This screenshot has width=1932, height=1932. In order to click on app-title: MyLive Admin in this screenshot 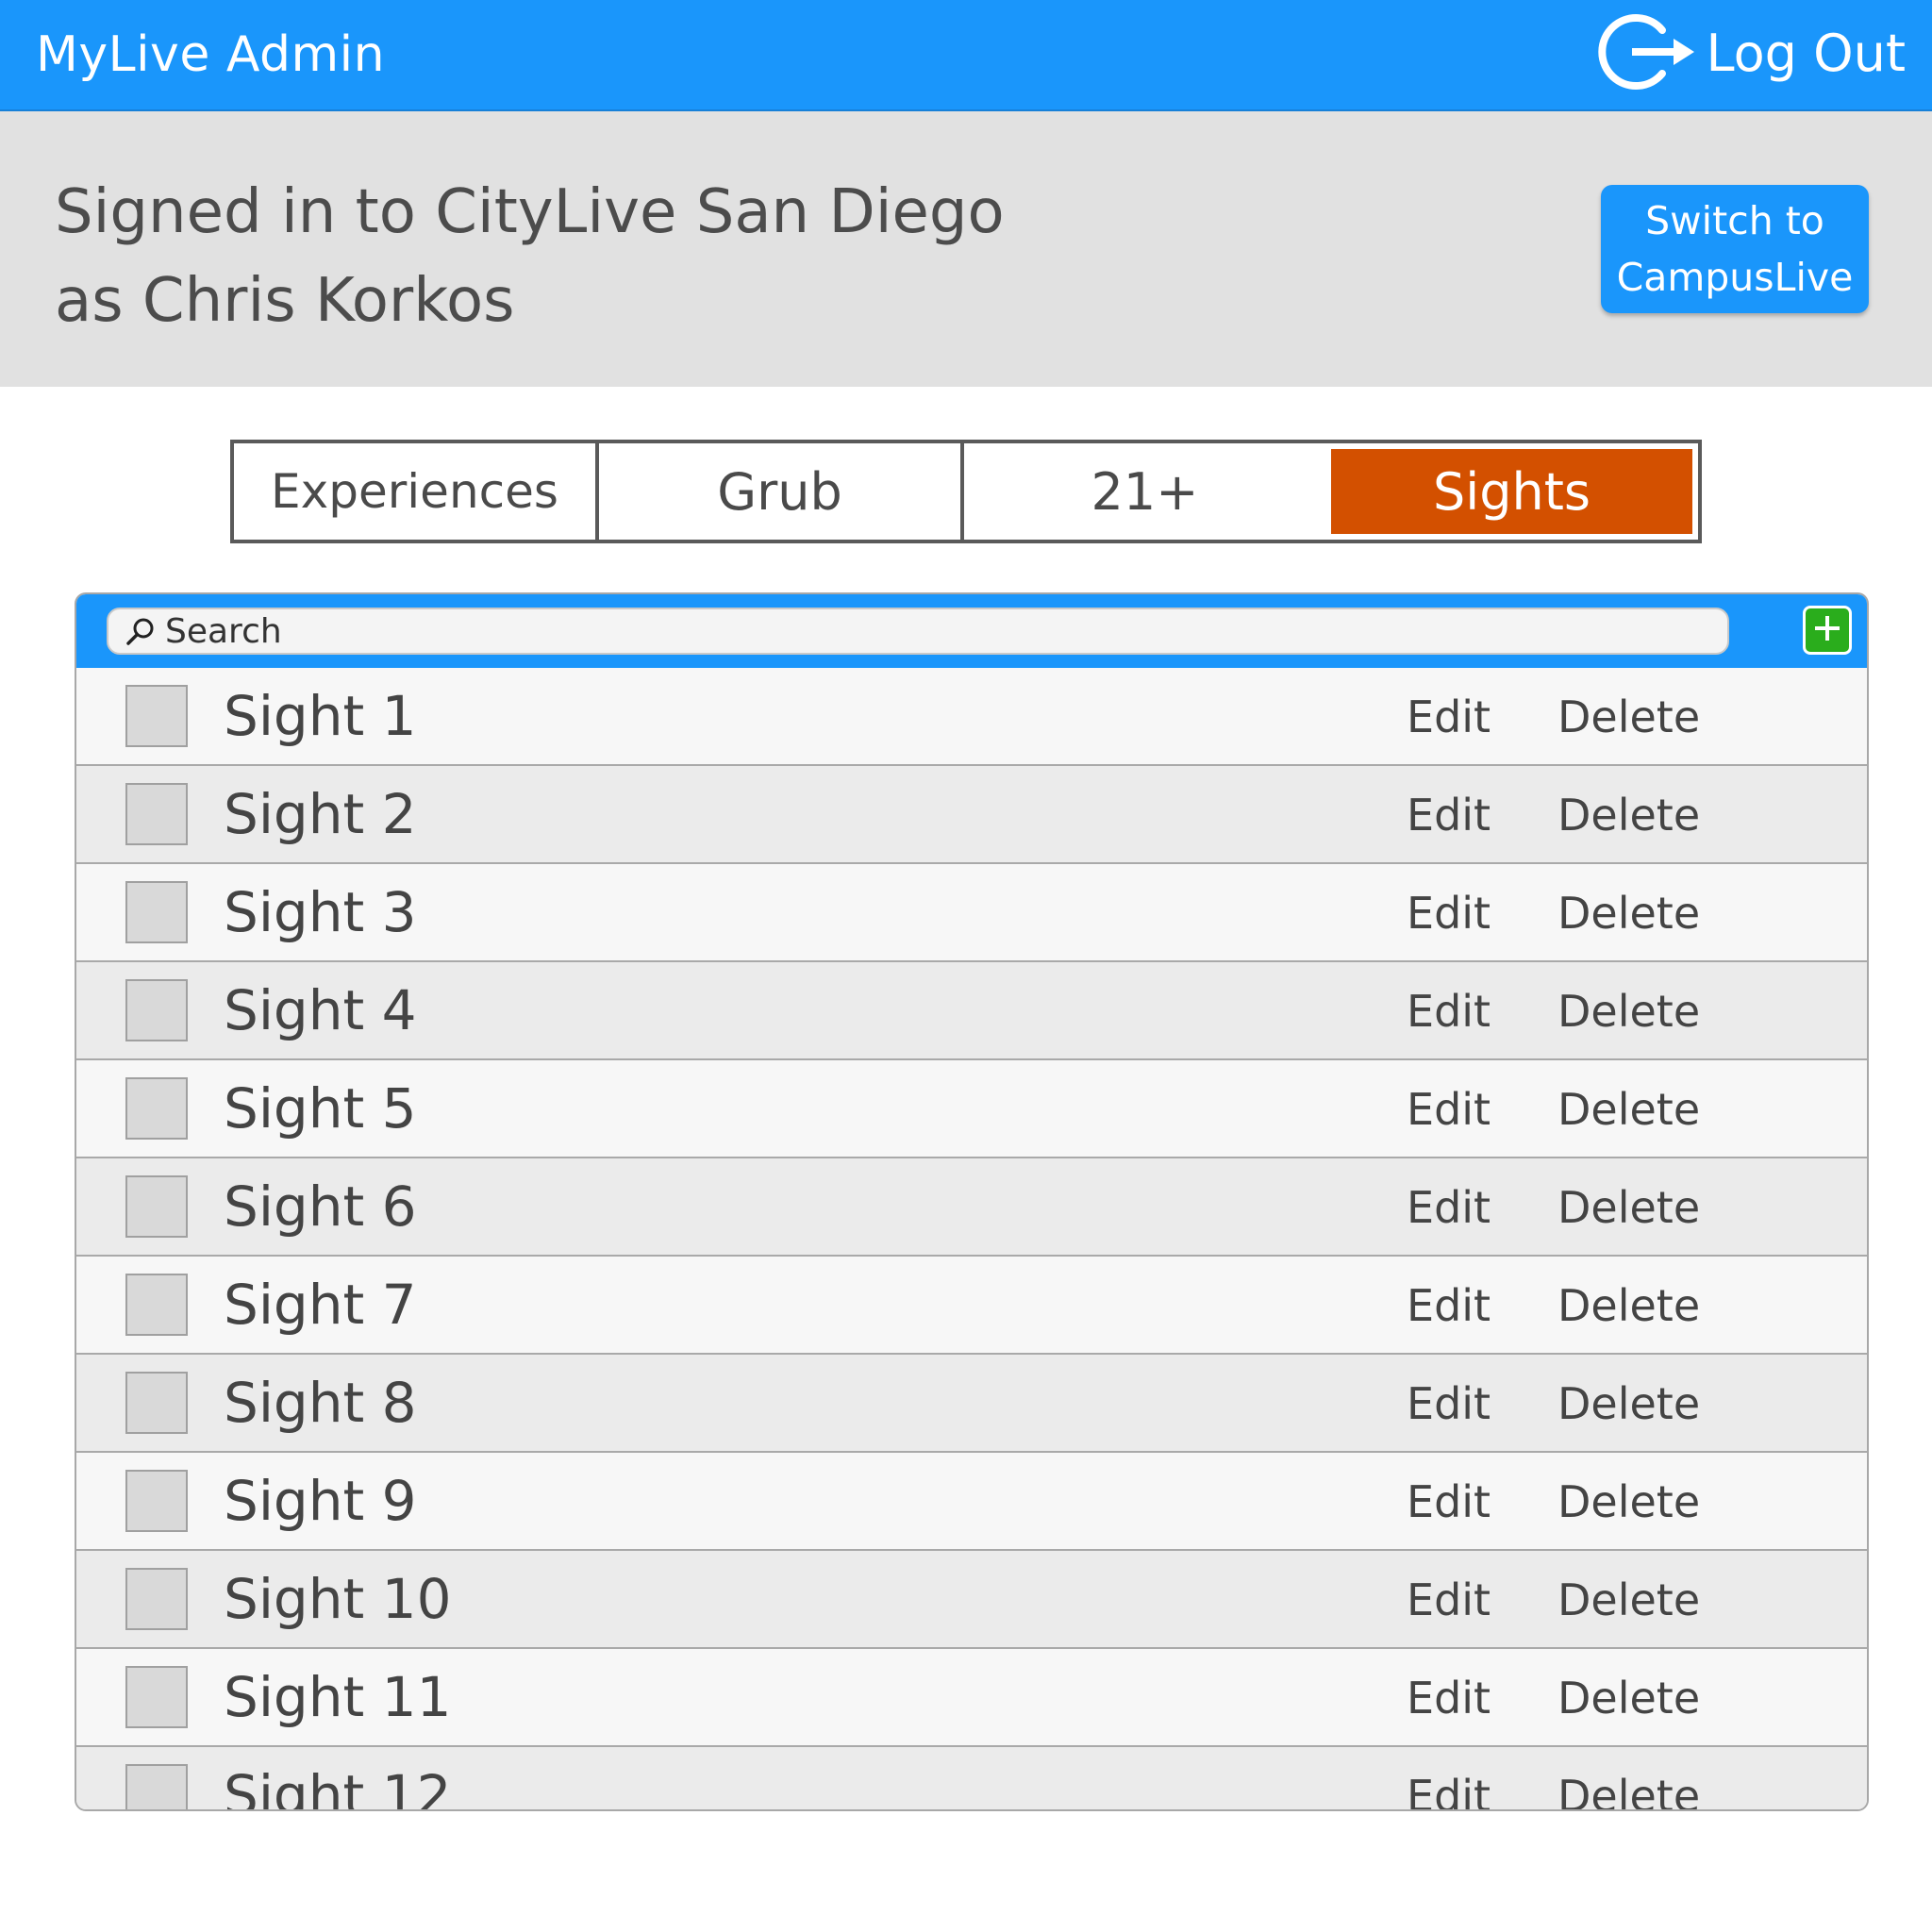, I will do `click(211, 55)`.